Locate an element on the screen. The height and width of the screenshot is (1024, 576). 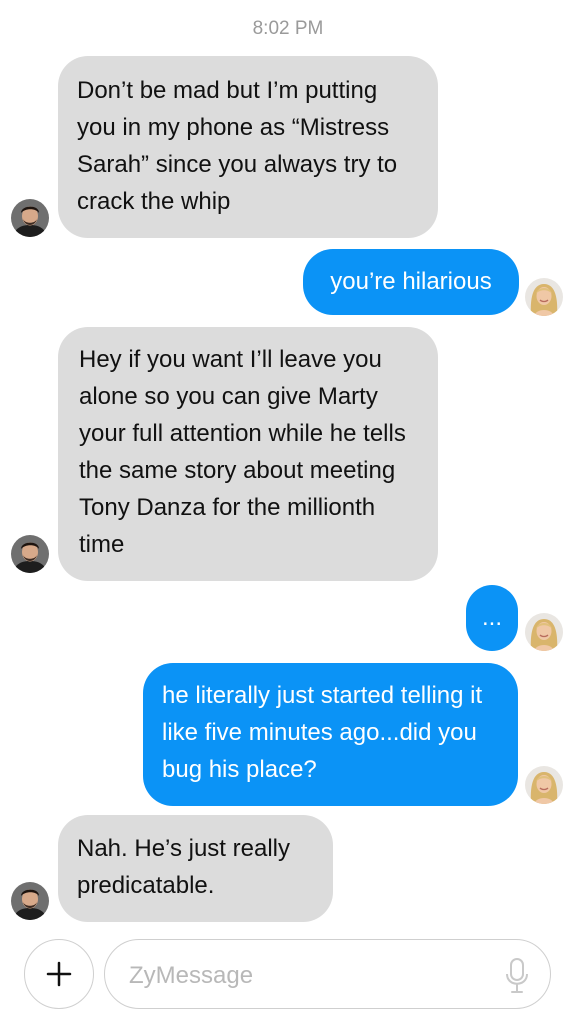
incoming-message-bubble: Nah. He’s just really predicatable. is located at coordinates (195, 868).